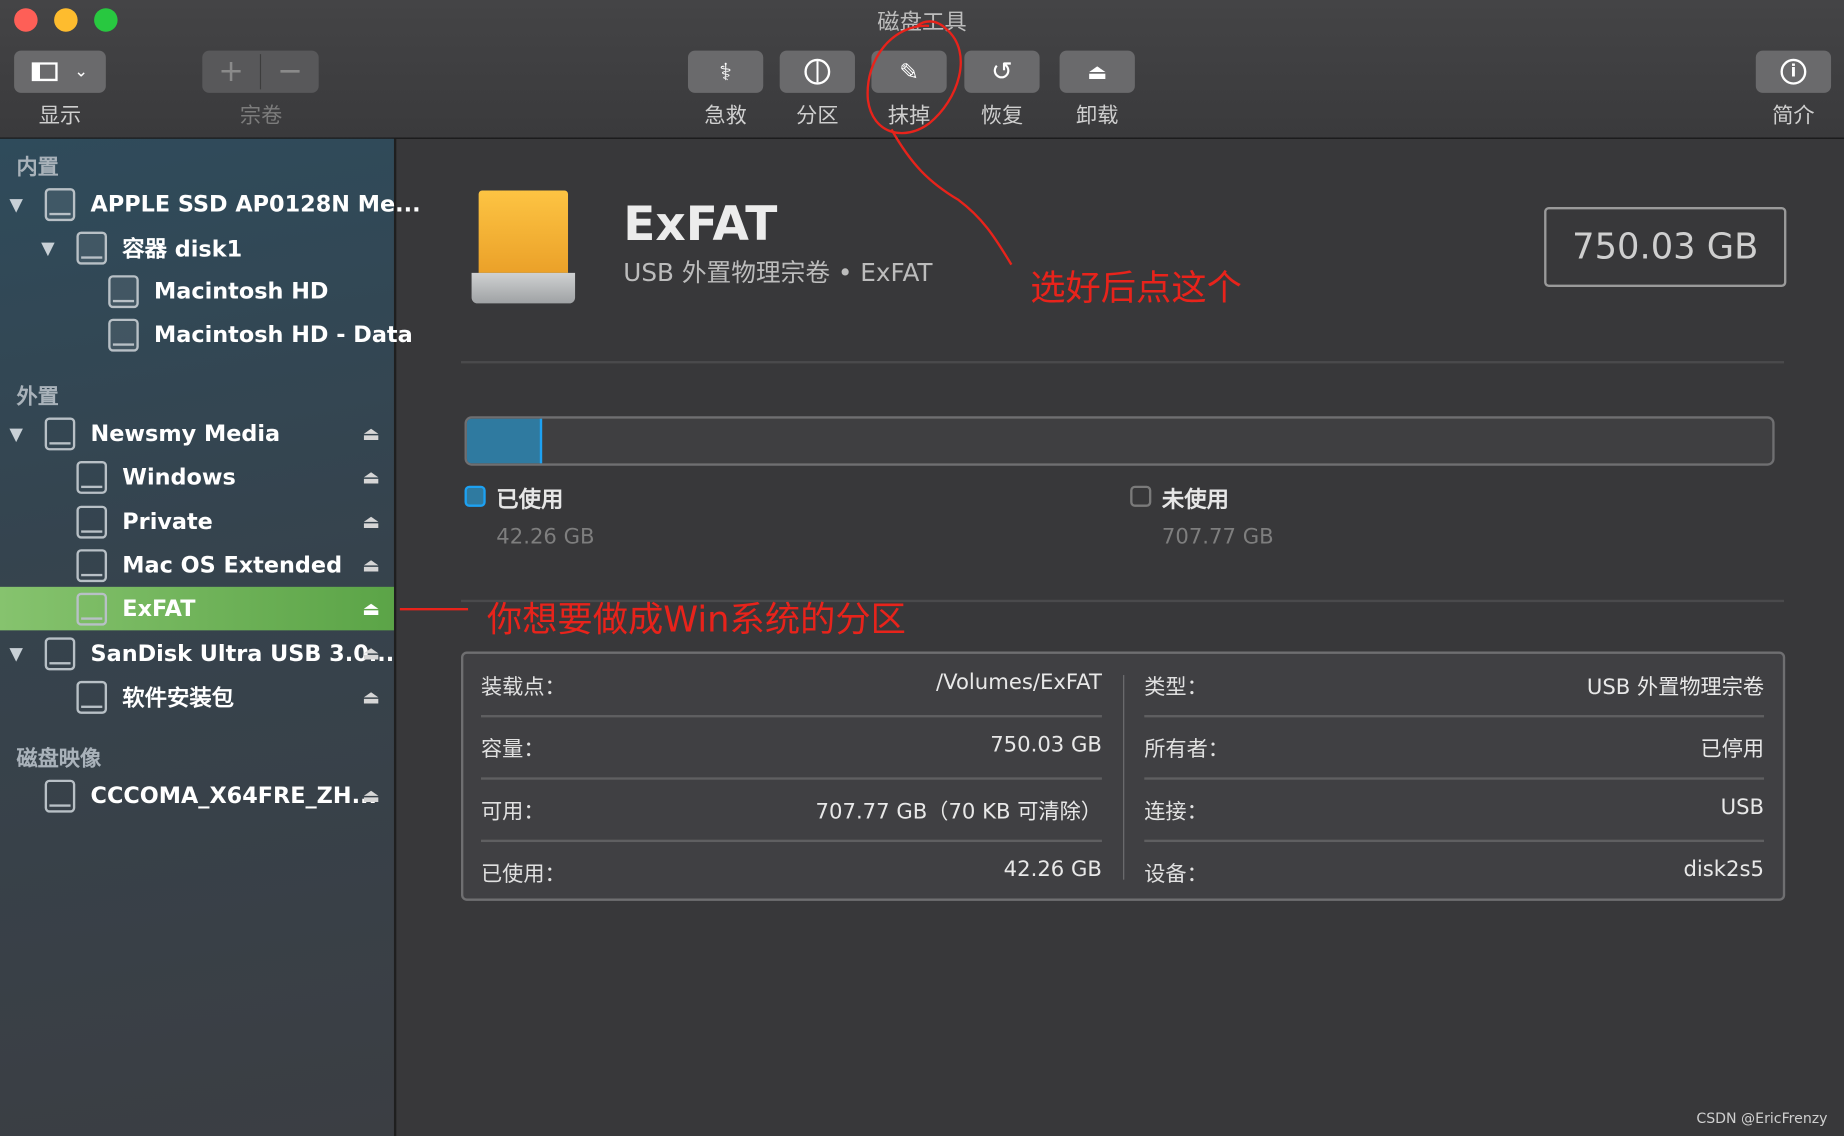 The image size is (1844, 1136). What do you see at coordinates (951, 197) in the screenshot?
I see `annotation-arrow-line` at bounding box center [951, 197].